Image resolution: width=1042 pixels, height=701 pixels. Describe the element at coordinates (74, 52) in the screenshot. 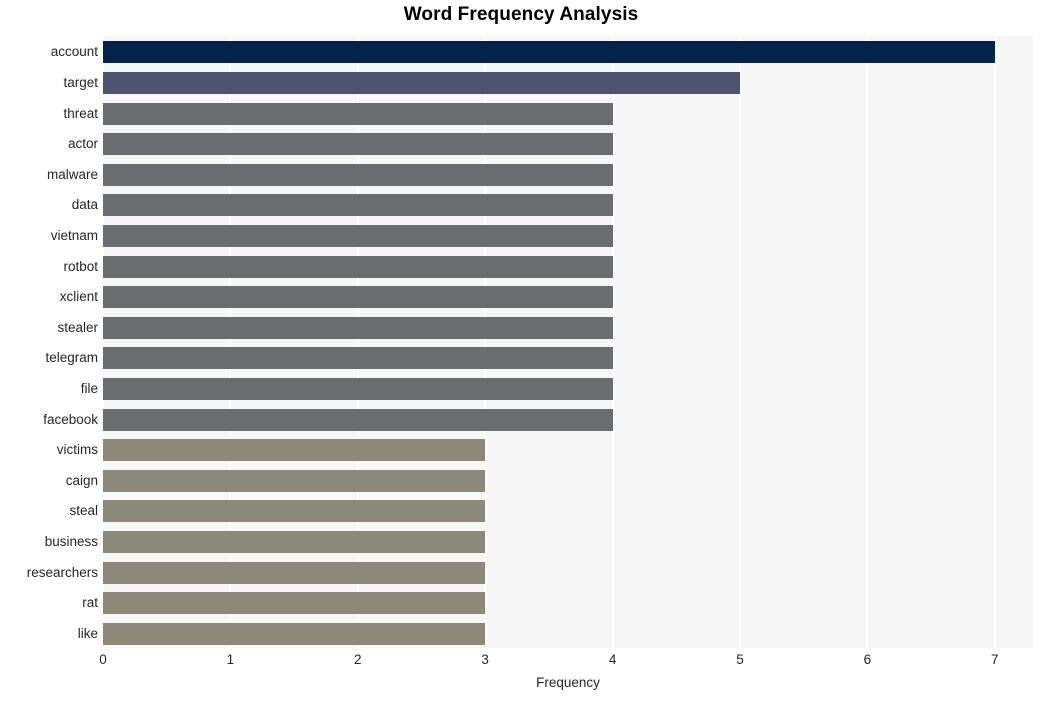

I see `y-tick-label: account` at that location.